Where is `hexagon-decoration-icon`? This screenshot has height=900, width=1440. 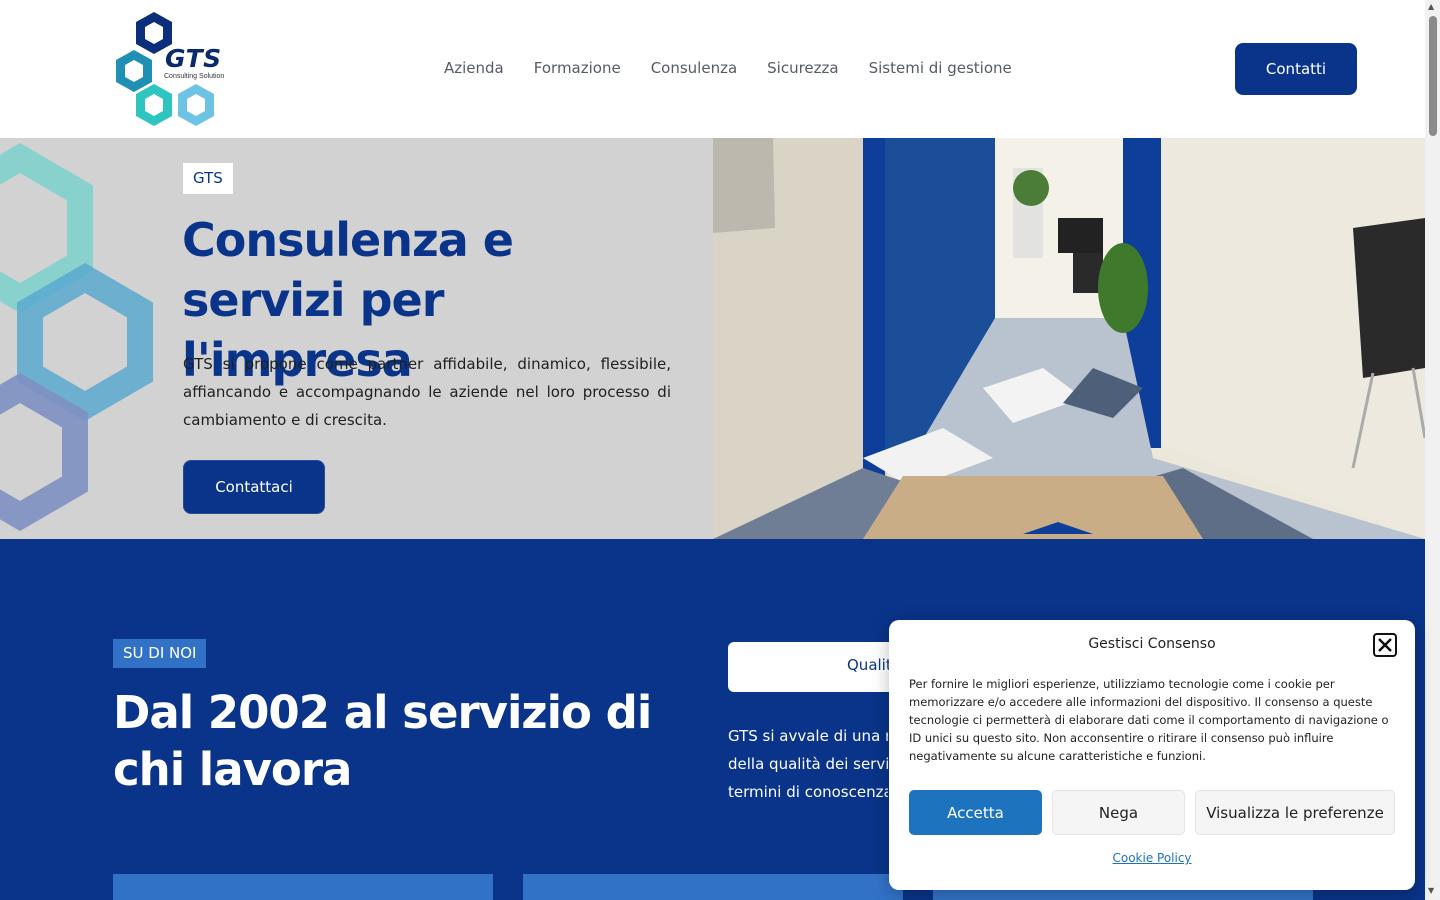 hexagon-decoration-icon is located at coordinates (76, 337).